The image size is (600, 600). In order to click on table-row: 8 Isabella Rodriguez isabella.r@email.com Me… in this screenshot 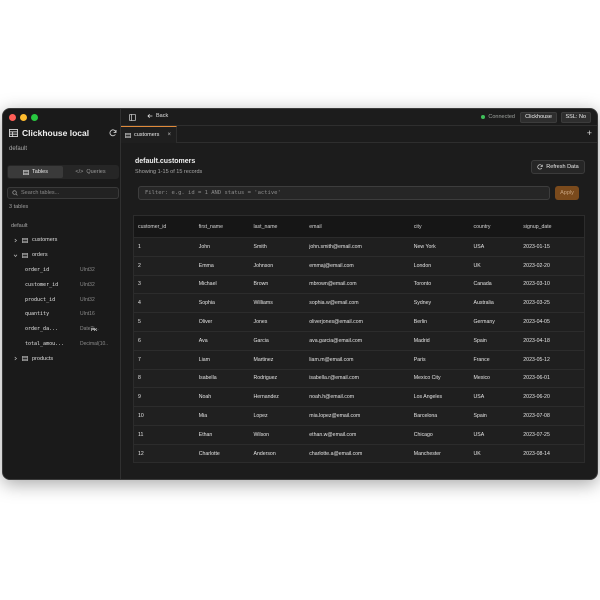, I will do `click(359, 379)`.